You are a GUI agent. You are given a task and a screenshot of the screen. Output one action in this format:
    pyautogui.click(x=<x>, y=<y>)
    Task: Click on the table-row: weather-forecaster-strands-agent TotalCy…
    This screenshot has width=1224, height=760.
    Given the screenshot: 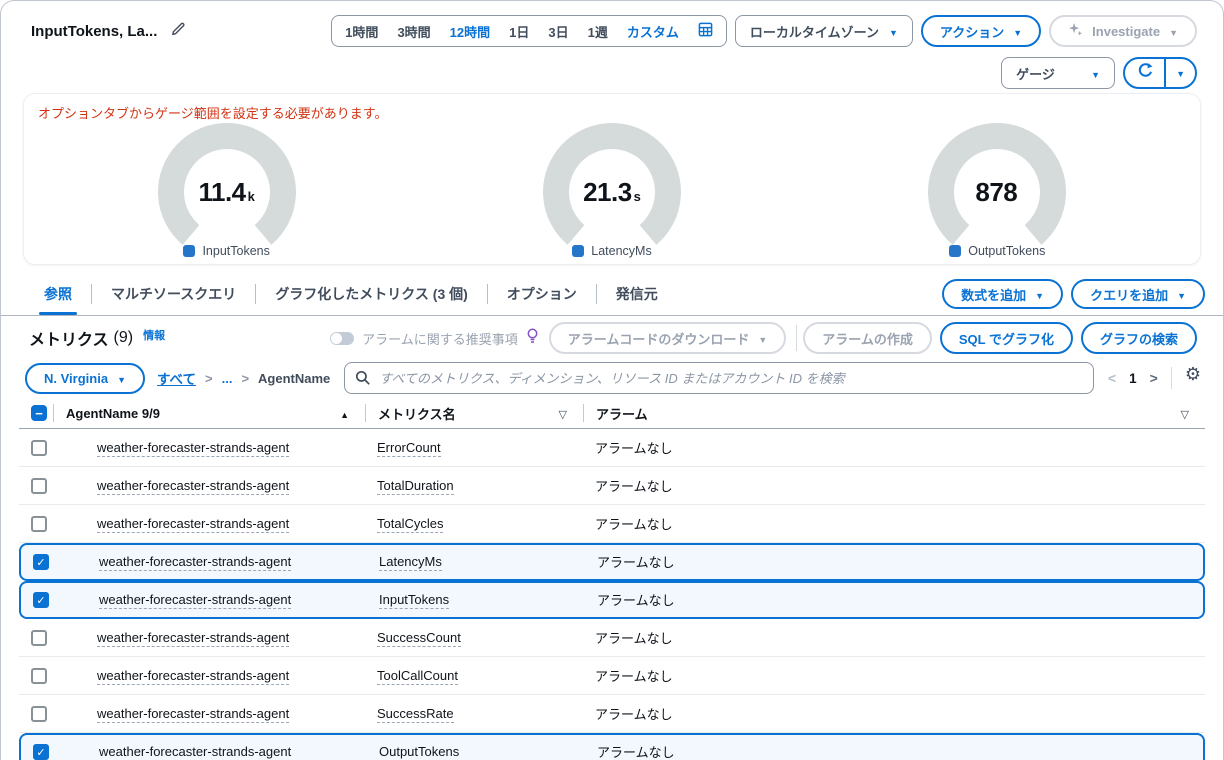 What is the action you would take?
    pyautogui.click(x=612, y=524)
    